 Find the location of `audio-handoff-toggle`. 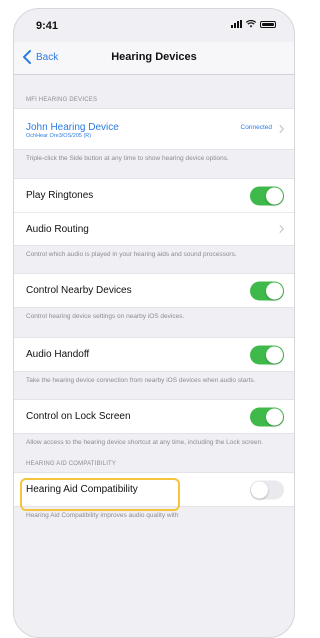

audio-handoff-toggle is located at coordinates (267, 354).